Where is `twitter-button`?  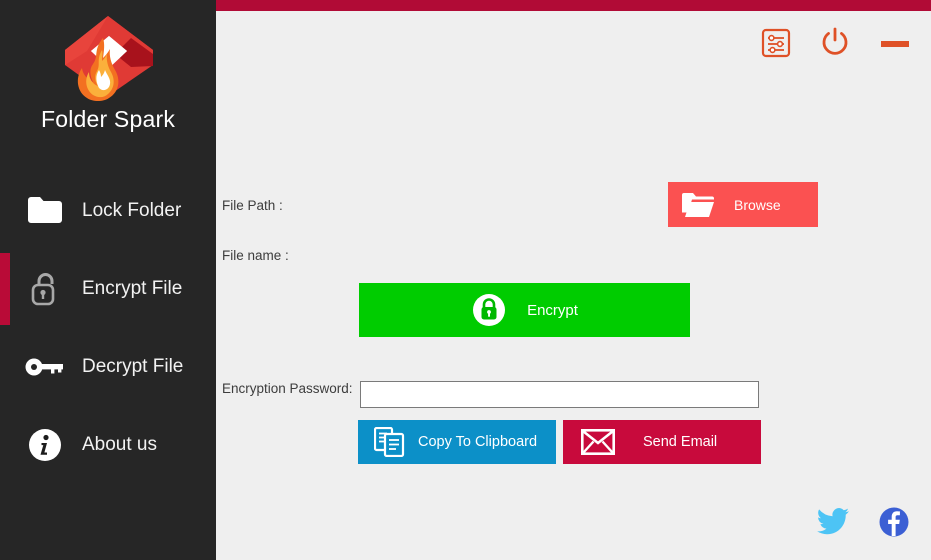 twitter-button is located at coordinates (833, 524).